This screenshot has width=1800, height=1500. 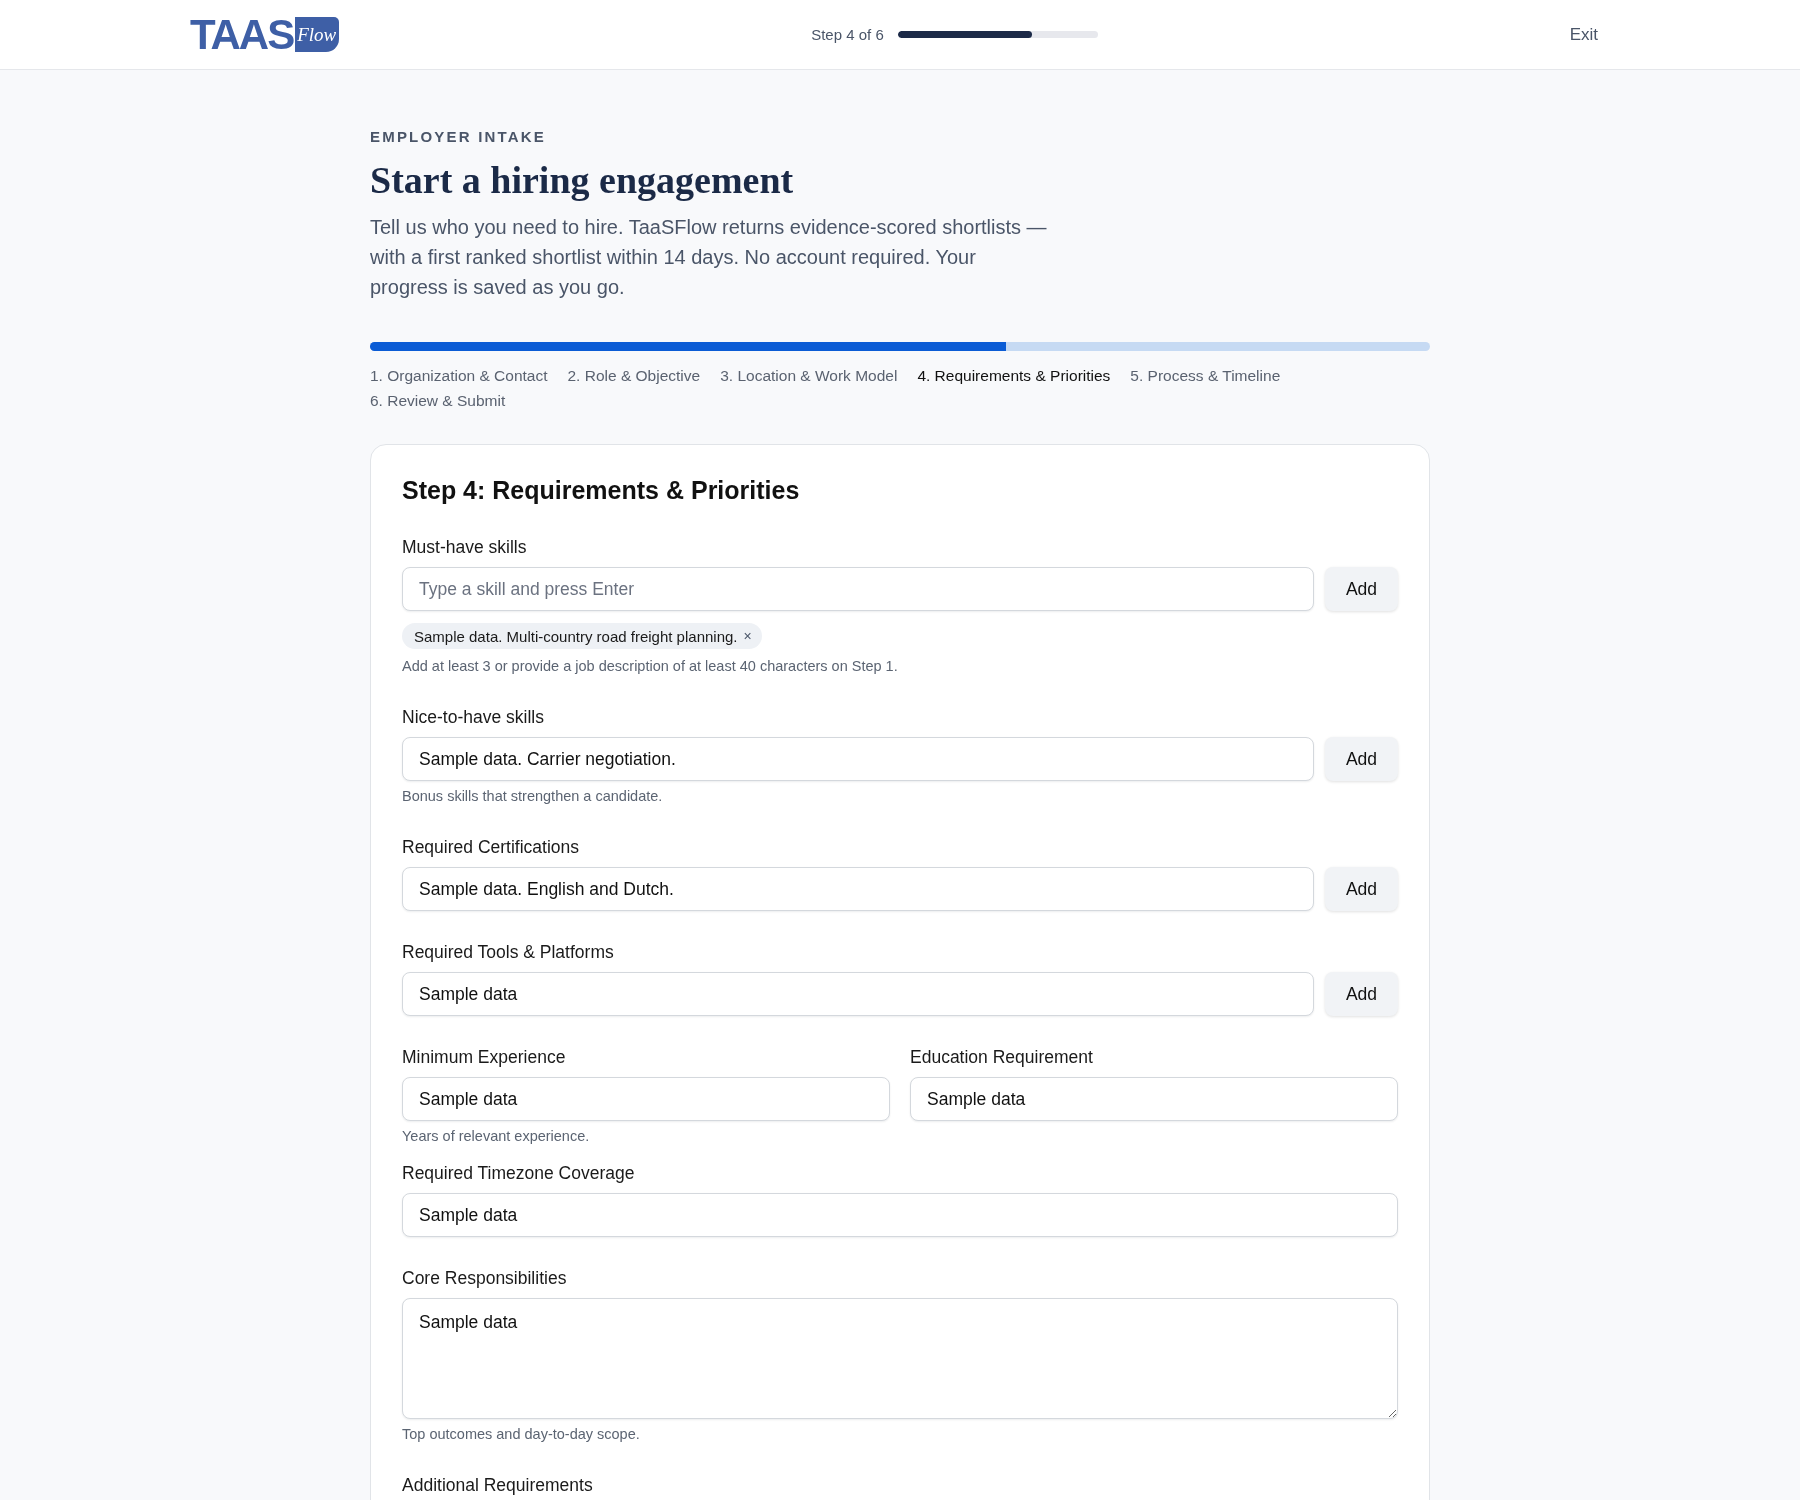 What do you see at coordinates (491, 847) in the screenshot?
I see `field-label: Required Certifications` at bounding box center [491, 847].